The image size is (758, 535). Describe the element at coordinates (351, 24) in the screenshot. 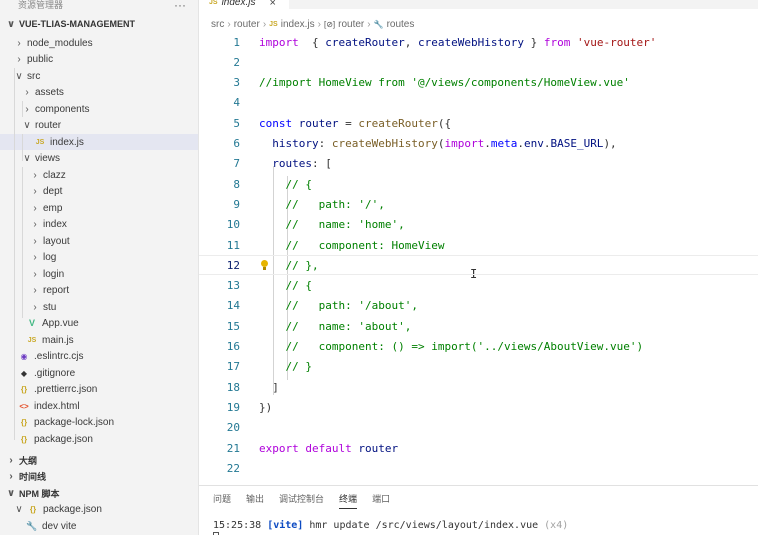

I see `breadcrumb-symbol: router` at that location.